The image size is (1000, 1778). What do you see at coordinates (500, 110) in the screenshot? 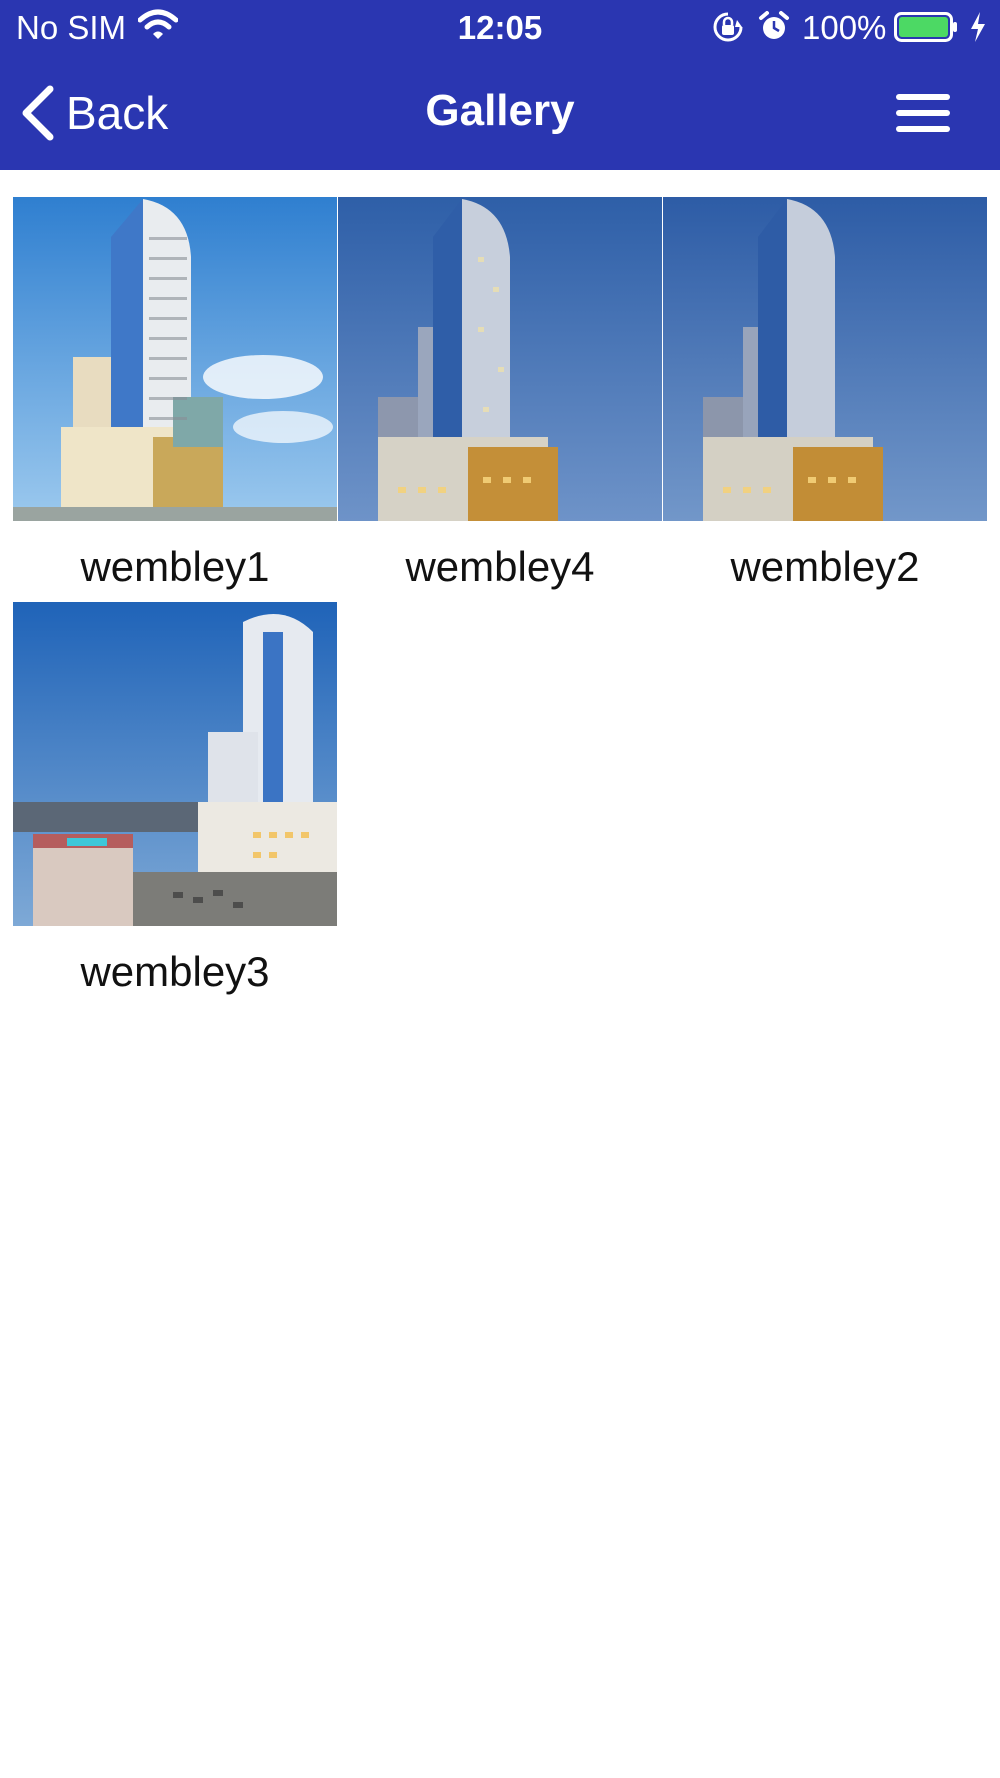
I see `page-title: Gallery` at bounding box center [500, 110].